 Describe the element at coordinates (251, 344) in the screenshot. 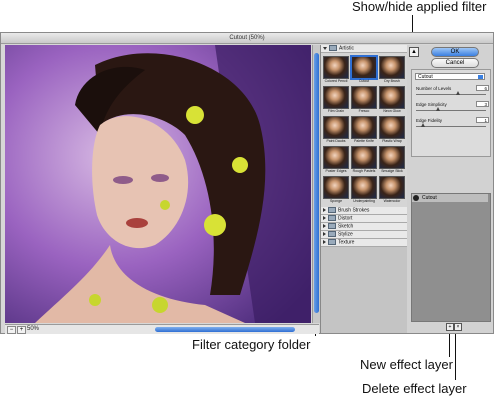

I see `callout-filter-category: Filter category folder` at that location.